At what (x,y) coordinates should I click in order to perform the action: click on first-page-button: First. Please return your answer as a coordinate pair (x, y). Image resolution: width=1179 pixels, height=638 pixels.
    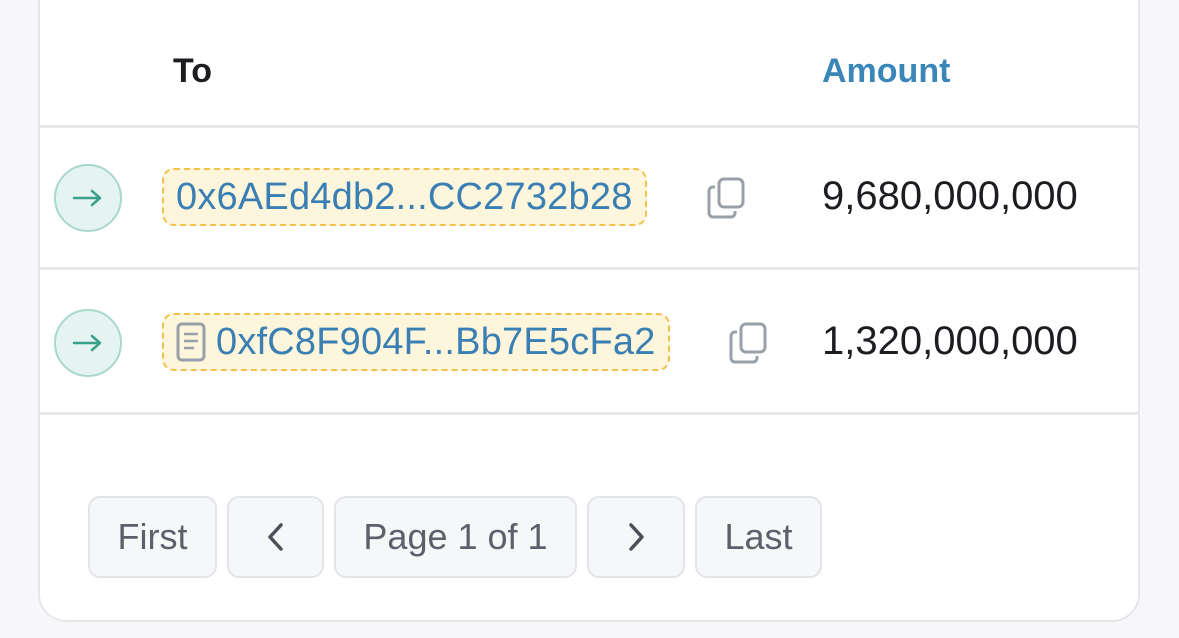
    Looking at the image, I should click on (152, 537).